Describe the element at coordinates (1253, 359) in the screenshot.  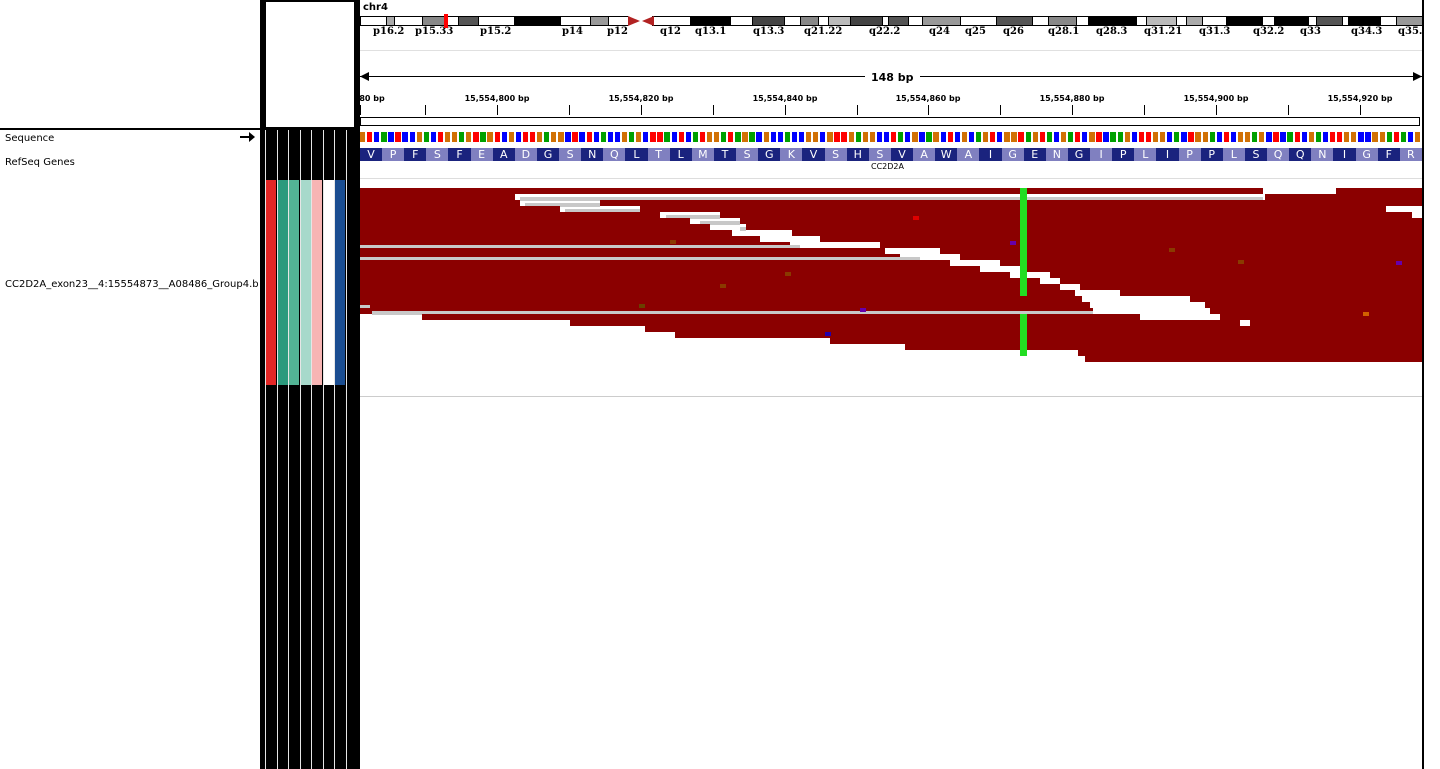
I see `alignment-read` at that location.